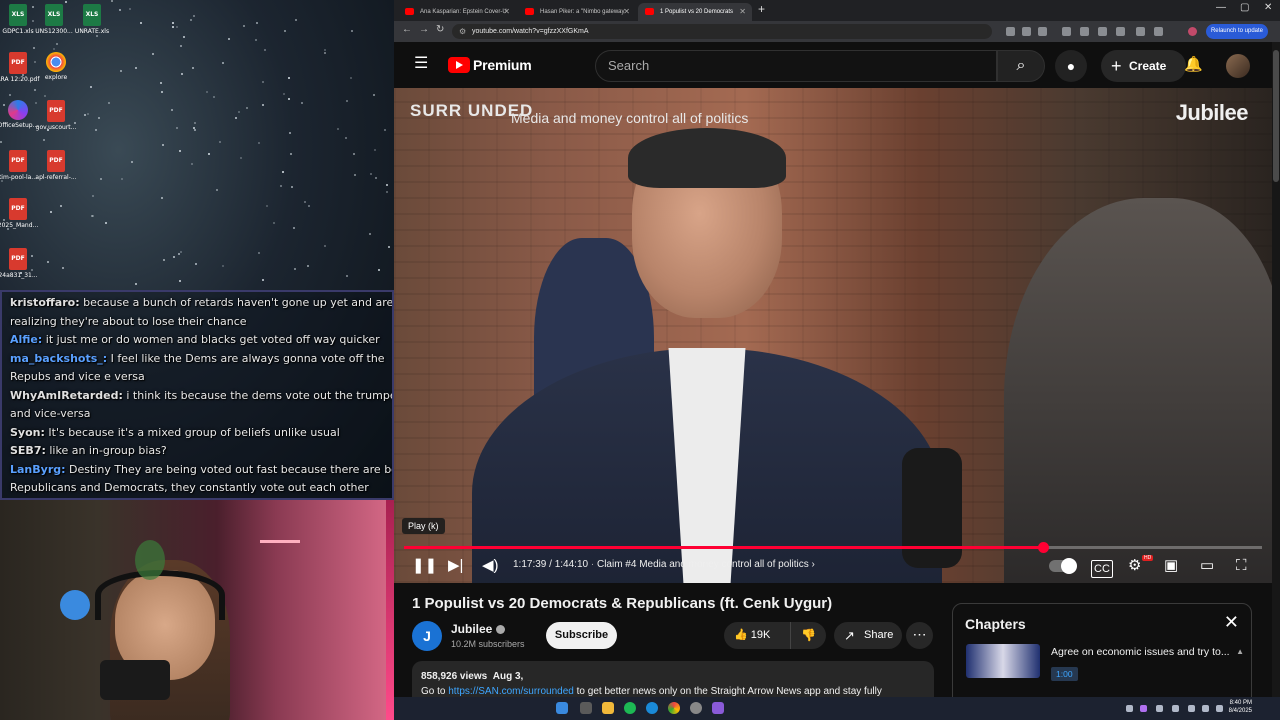  I want to click on more-actions-button: ⋯, so click(919, 635).